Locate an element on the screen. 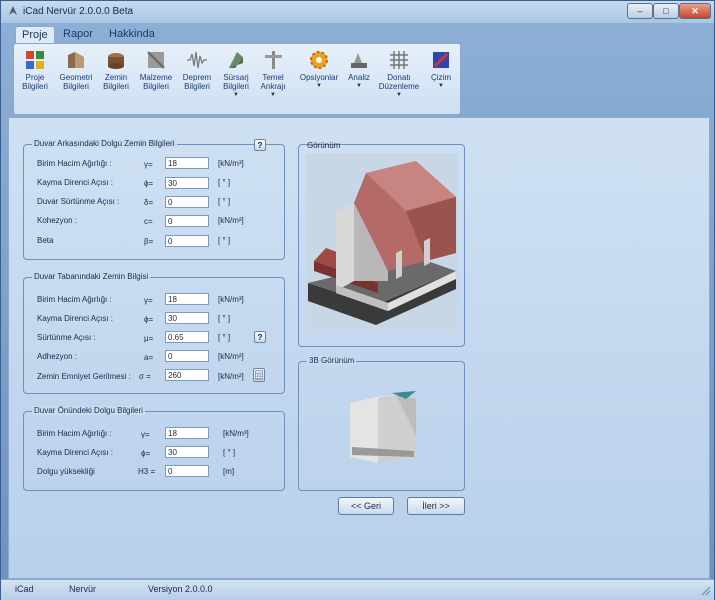  resize-grip-icon is located at coordinates (705, 590).